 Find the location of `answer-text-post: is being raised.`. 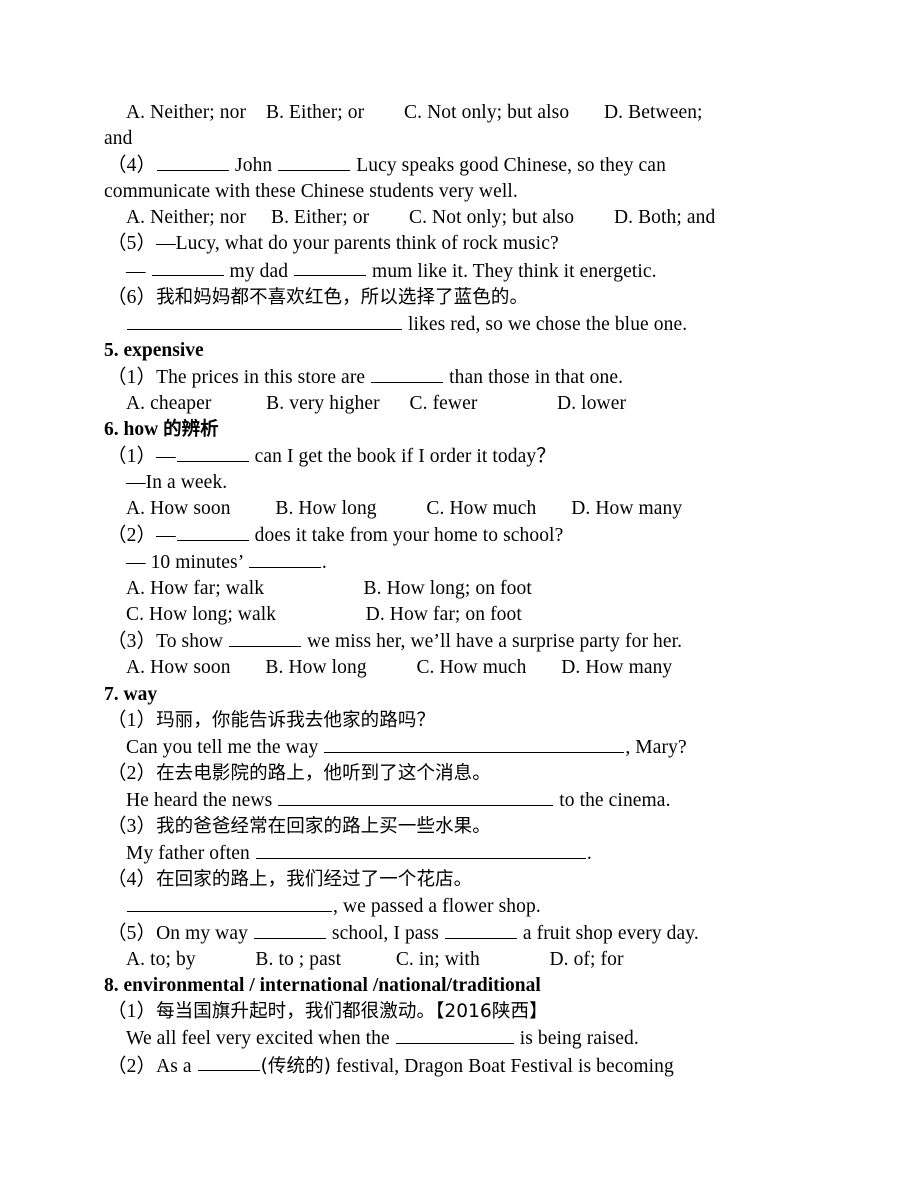

answer-text-post: is being raised. is located at coordinates (576, 1039).